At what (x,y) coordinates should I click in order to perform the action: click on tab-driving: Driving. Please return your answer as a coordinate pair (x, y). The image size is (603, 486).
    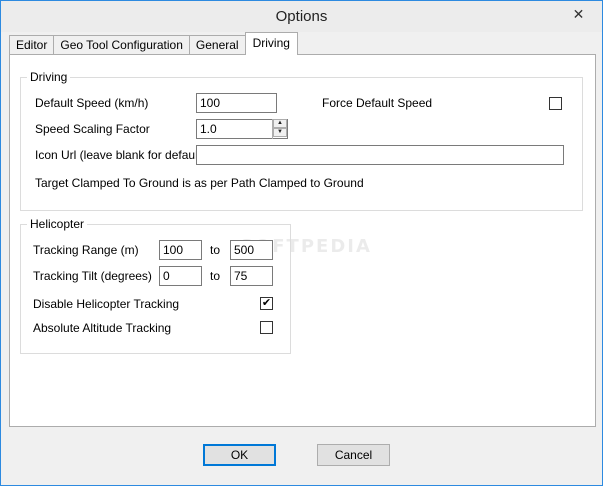
    Looking at the image, I should click on (271, 43).